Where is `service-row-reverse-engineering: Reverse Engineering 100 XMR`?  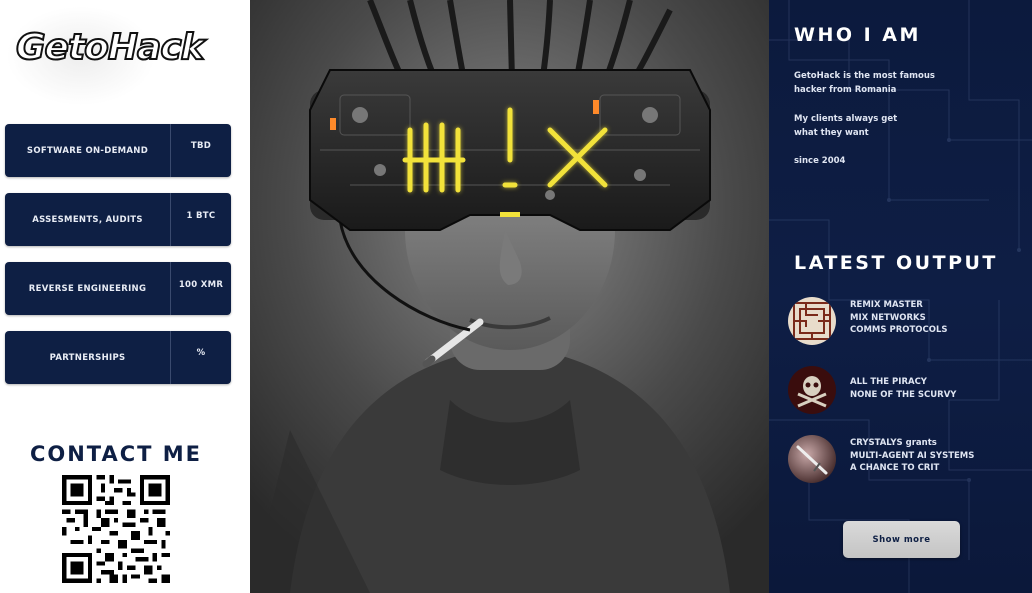
service-row-reverse-engineering: Reverse Engineering 100 XMR is located at coordinates (118, 288).